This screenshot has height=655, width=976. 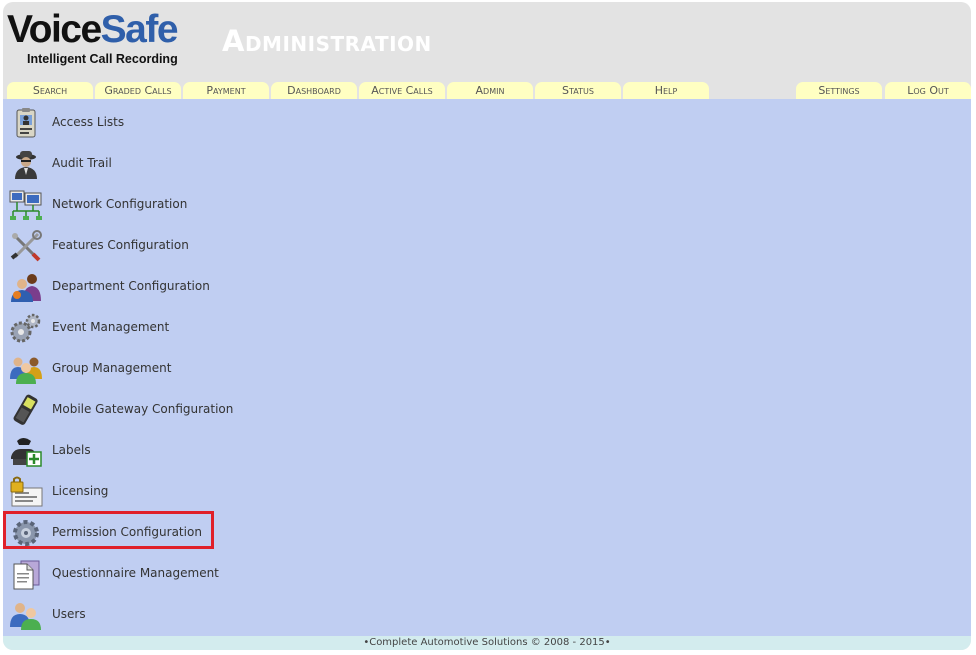 What do you see at coordinates (26, 452) in the screenshot?
I see `phone-label-icon` at bounding box center [26, 452].